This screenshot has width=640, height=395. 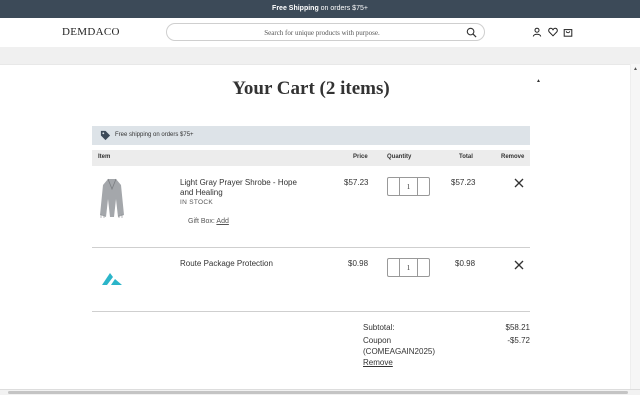 I want to click on gift-box-add-link: Add, so click(x=222, y=221).